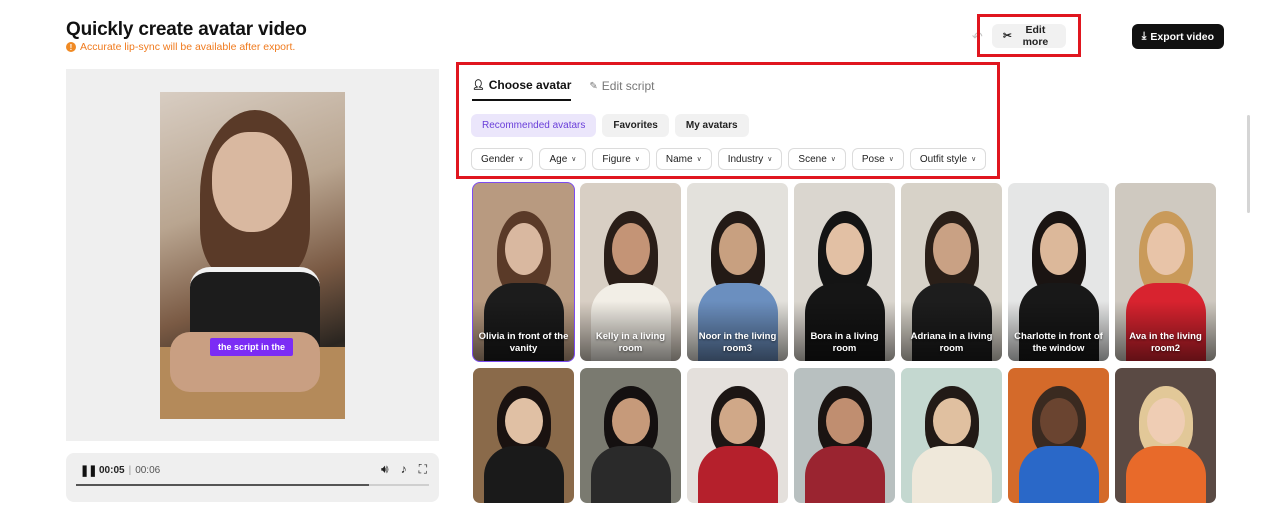  I want to click on avatar-card: Bora in a living room, so click(844, 272).